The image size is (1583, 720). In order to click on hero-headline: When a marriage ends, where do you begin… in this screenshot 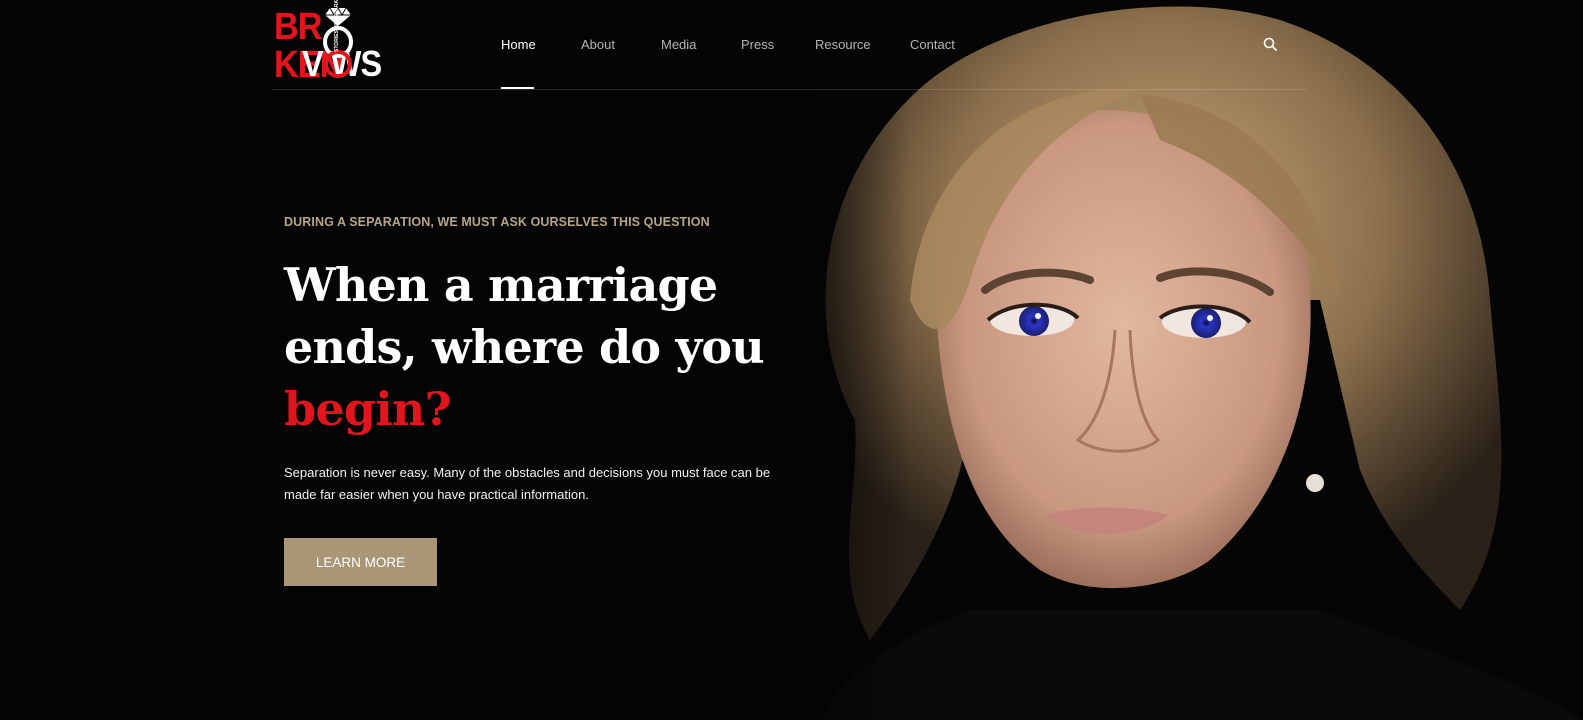, I will do `click(534, 347)`.